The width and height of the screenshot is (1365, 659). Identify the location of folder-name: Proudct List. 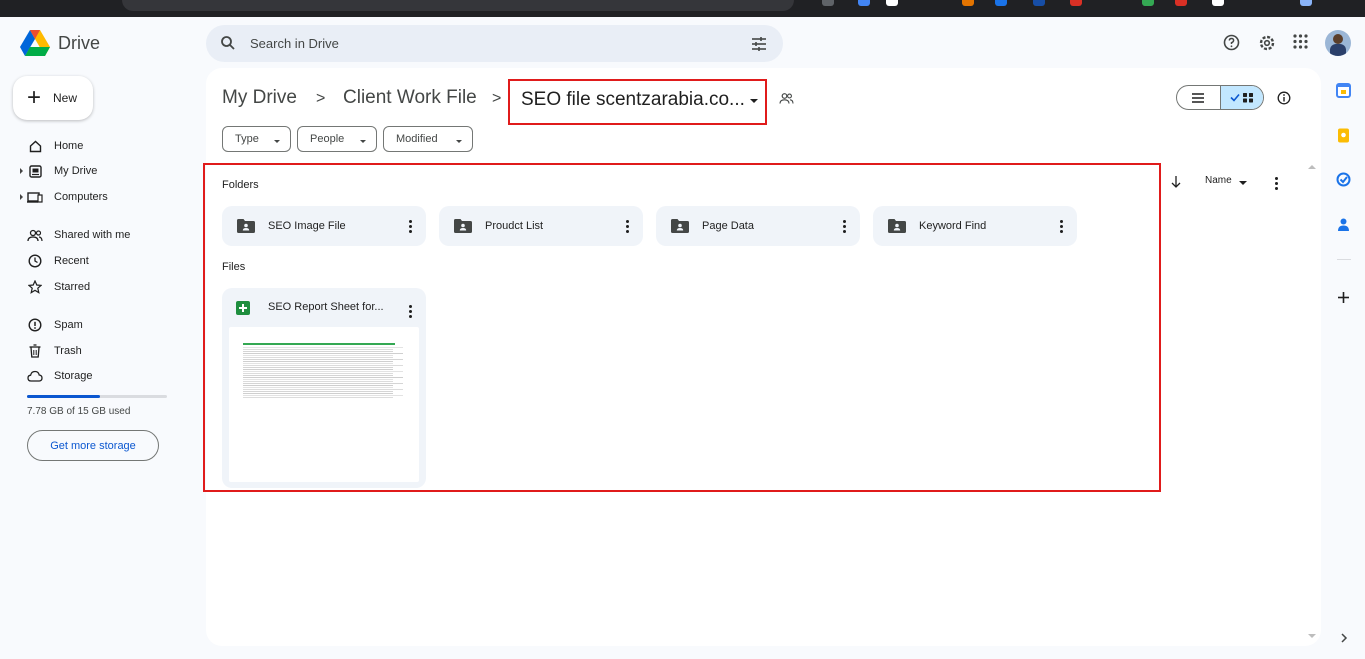
(514, 226).